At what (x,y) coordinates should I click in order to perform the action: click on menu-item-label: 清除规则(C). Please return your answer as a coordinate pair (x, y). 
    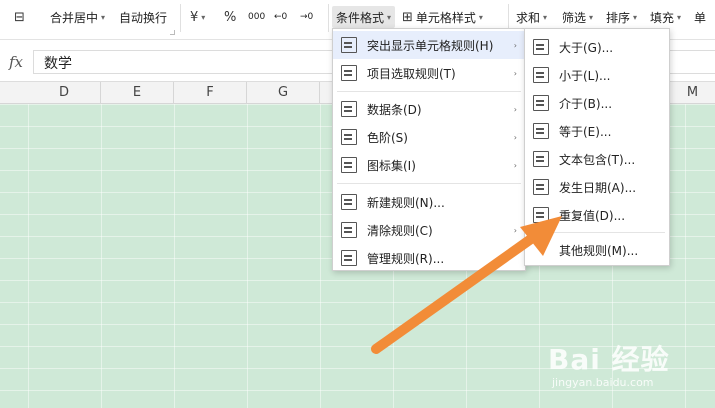
    Looking at the image, I should click on (400, 230).